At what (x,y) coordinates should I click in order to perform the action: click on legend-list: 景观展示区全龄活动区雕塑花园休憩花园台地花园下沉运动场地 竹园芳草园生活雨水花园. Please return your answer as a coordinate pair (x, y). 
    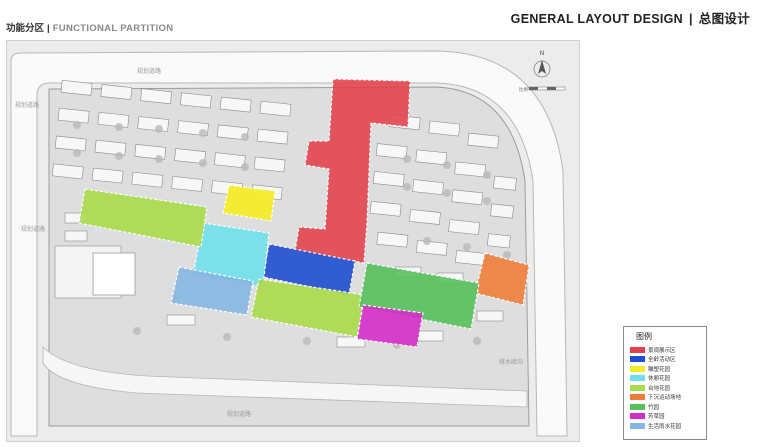
    Looking at the image, I should click on (666, 388).